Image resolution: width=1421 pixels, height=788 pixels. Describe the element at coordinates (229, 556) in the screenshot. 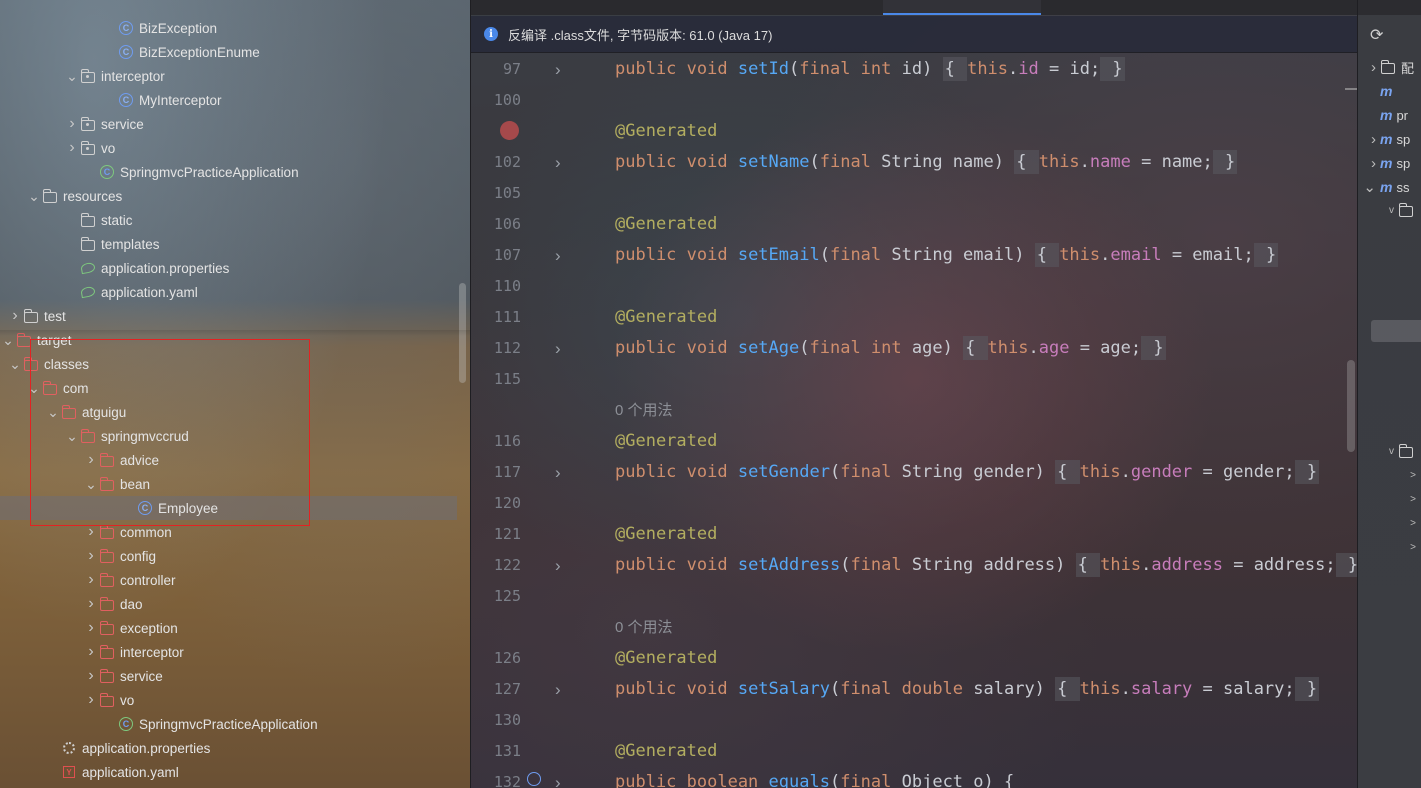

I see `tree-item: › config` at that location.